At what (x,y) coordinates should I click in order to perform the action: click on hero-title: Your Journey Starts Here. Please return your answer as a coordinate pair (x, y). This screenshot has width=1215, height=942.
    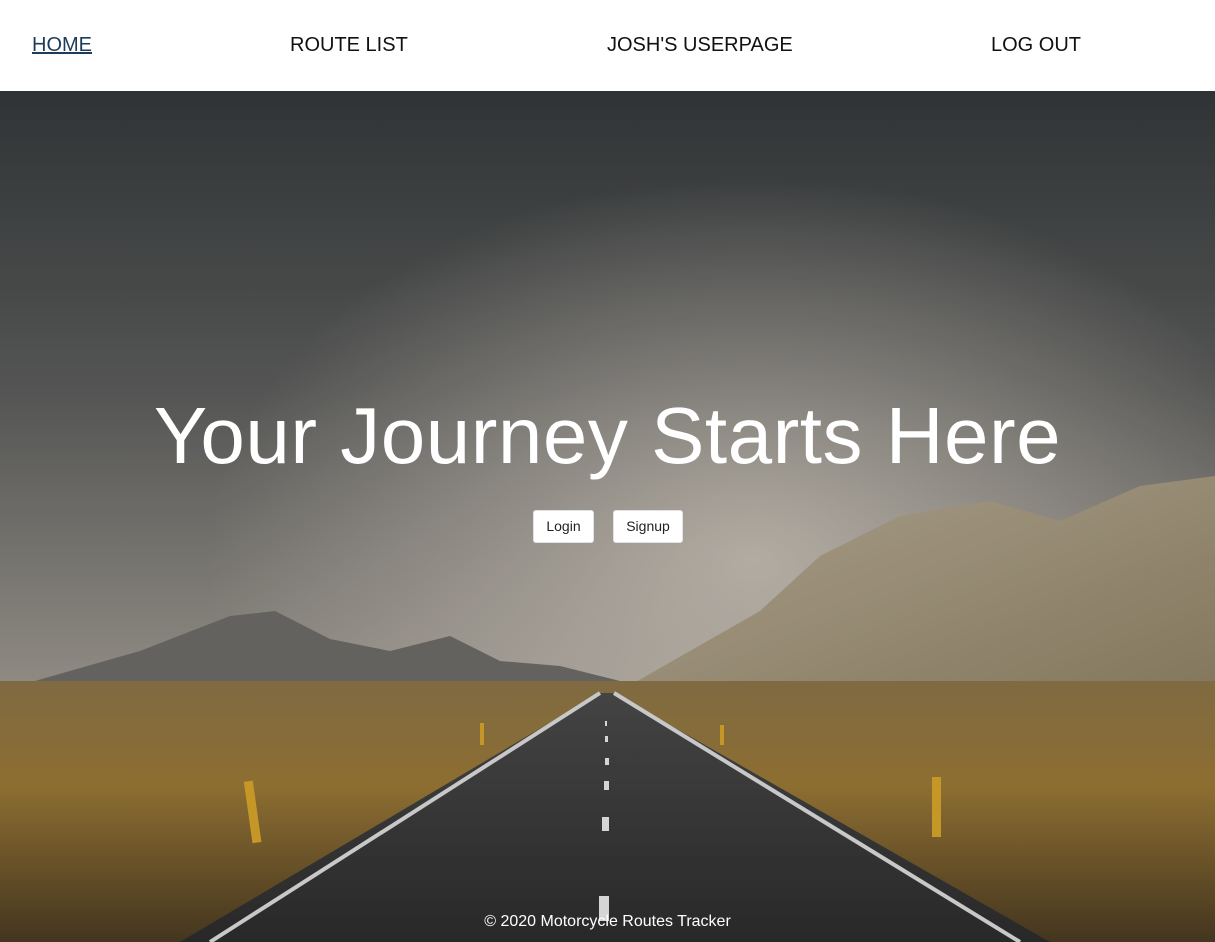
    Looking at the image, I should click on (607, 435).